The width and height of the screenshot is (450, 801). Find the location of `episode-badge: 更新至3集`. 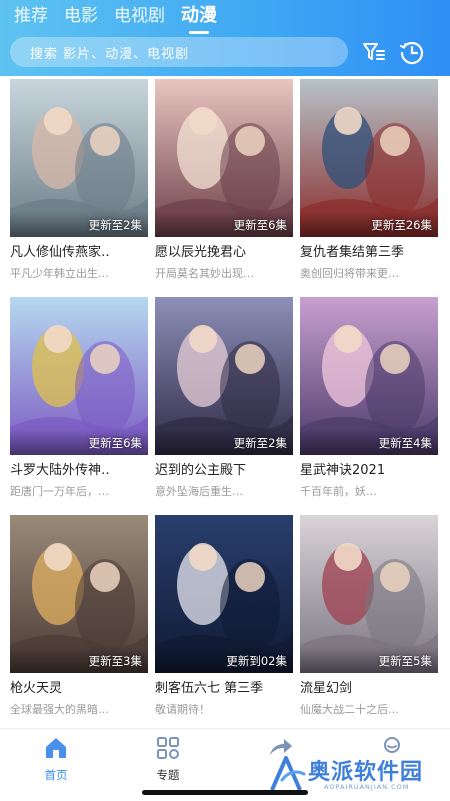

episode-badge: 更新至3集 is located at coordinates (115, 661).